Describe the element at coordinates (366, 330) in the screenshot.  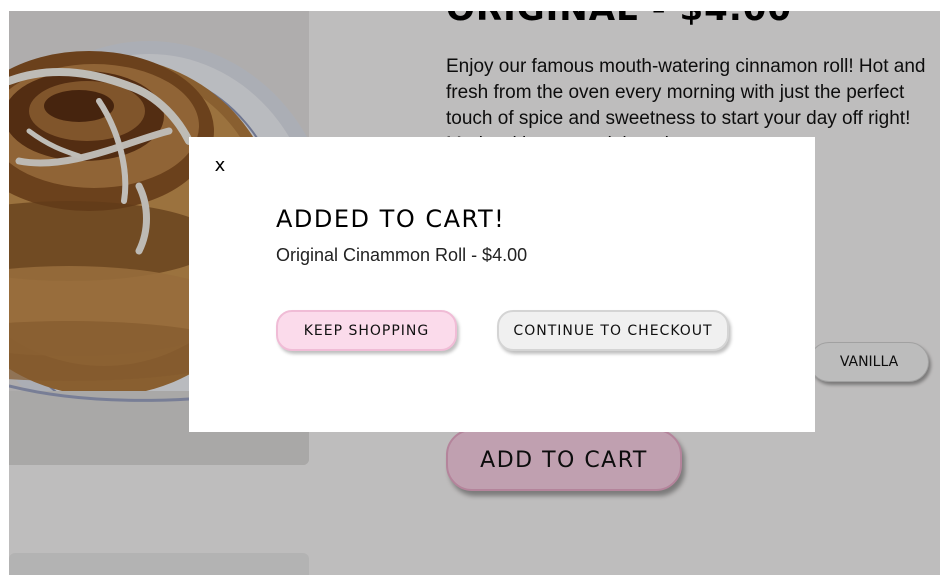
I see `keep-shopping-button: KEEP SHOPPING` at that location.